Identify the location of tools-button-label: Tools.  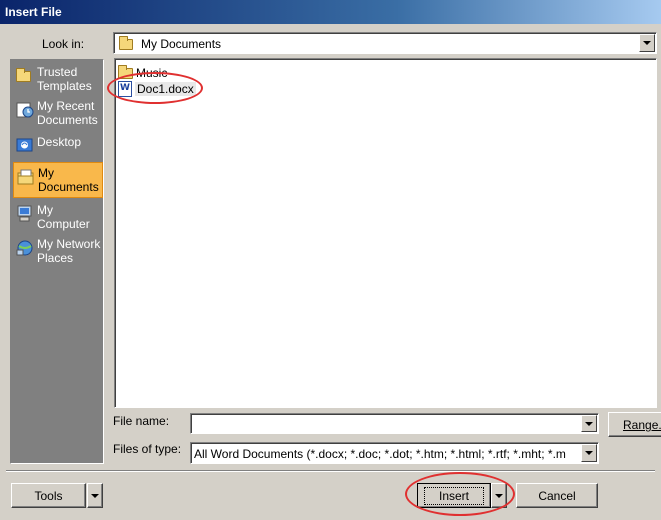
(48, 495).